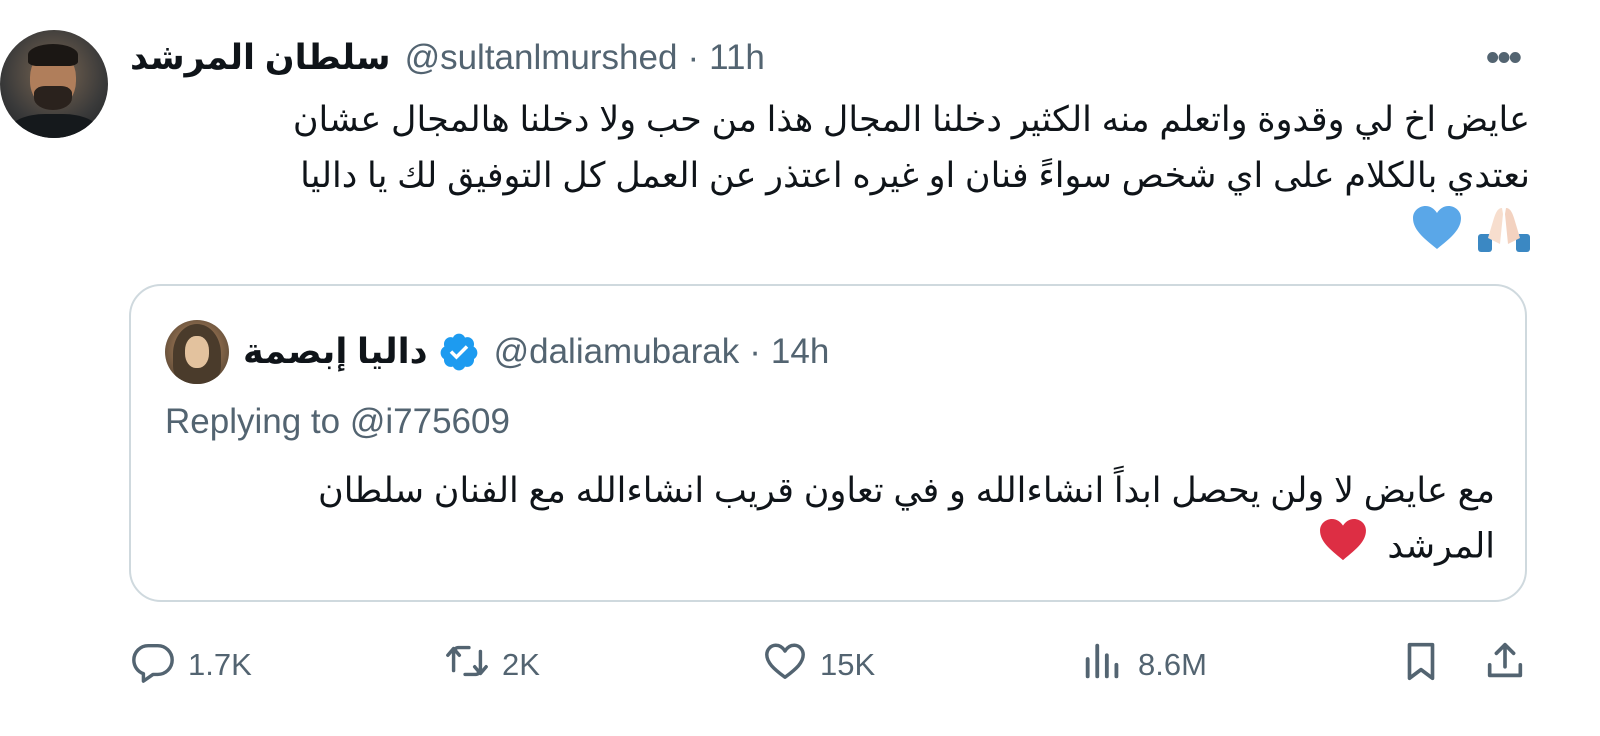 The image size is (1600, 736). I want to click on reply-button: 1.7K, so click(191, 665).